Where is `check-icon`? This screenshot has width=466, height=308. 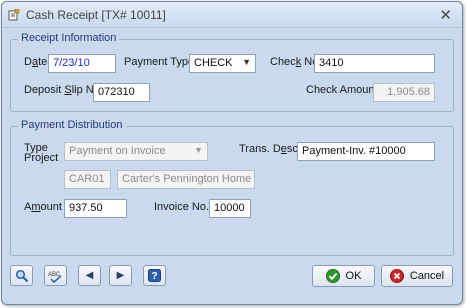
check-icon is located at coordinates (332, 276).